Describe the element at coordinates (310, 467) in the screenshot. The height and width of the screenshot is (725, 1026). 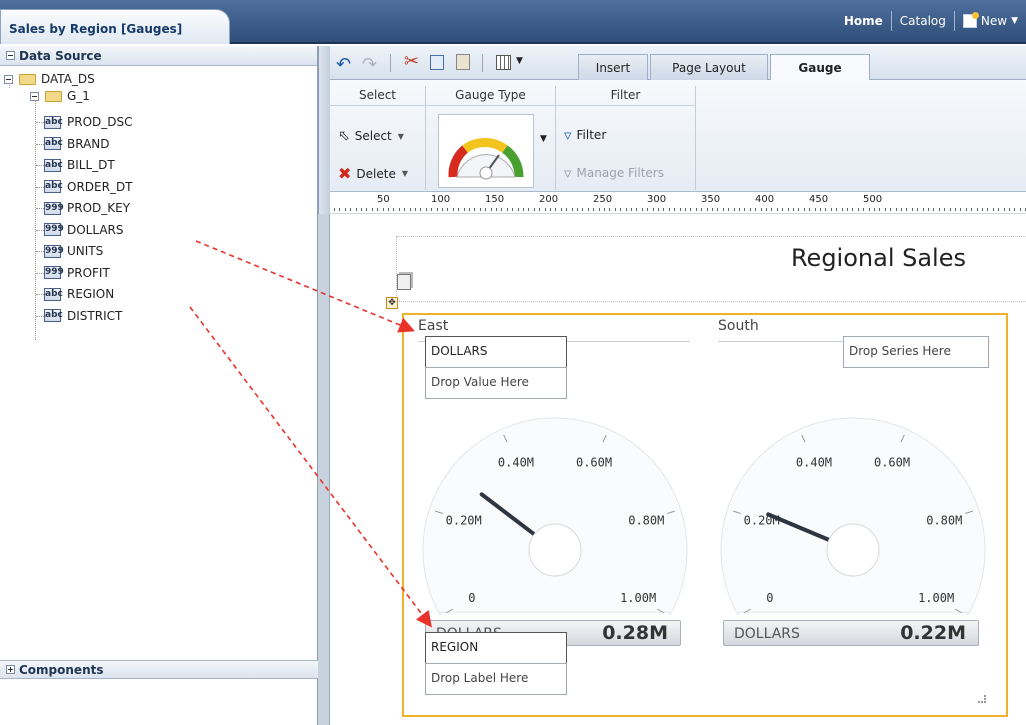
I see `arrow-region` at that location.